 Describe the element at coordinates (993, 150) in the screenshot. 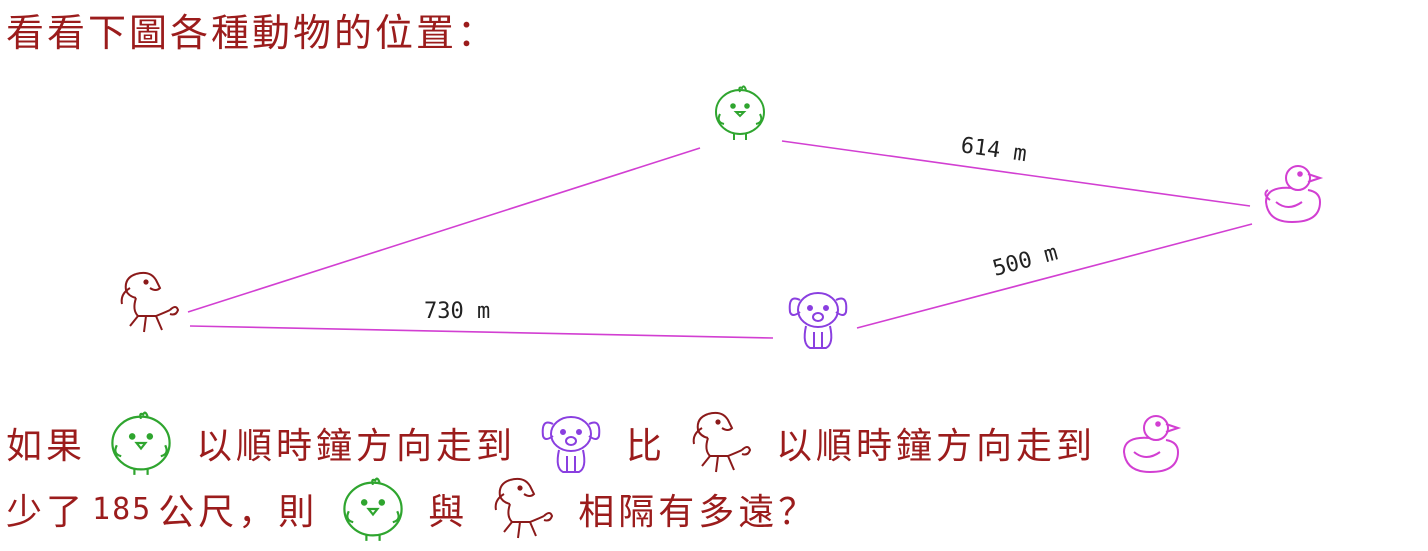

I see `distance-label-chick-duck: 614 m` at that location.